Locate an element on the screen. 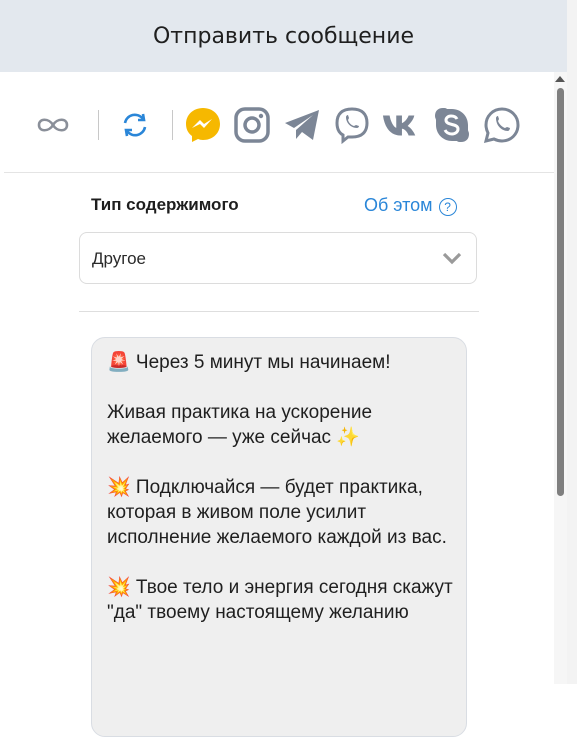  section-divider is located at coordinates (279, 311).